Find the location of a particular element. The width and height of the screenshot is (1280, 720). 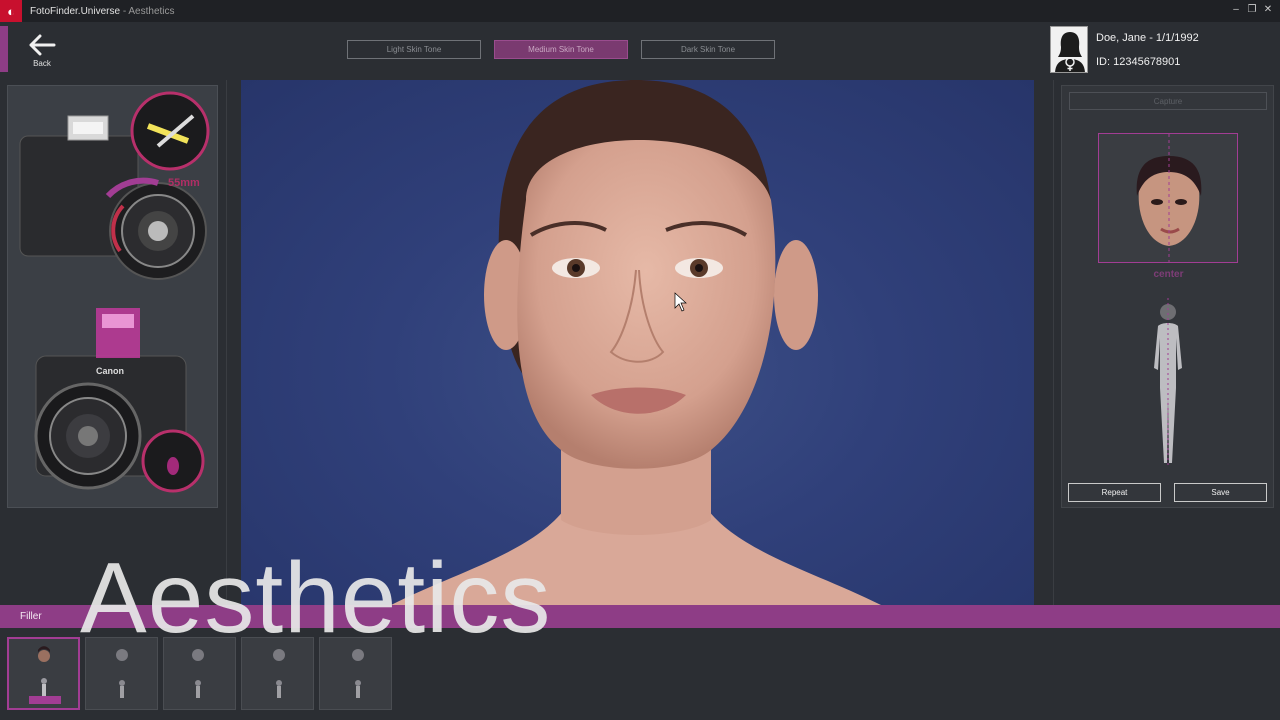

face-preview is located at coordinates (1168, 198).